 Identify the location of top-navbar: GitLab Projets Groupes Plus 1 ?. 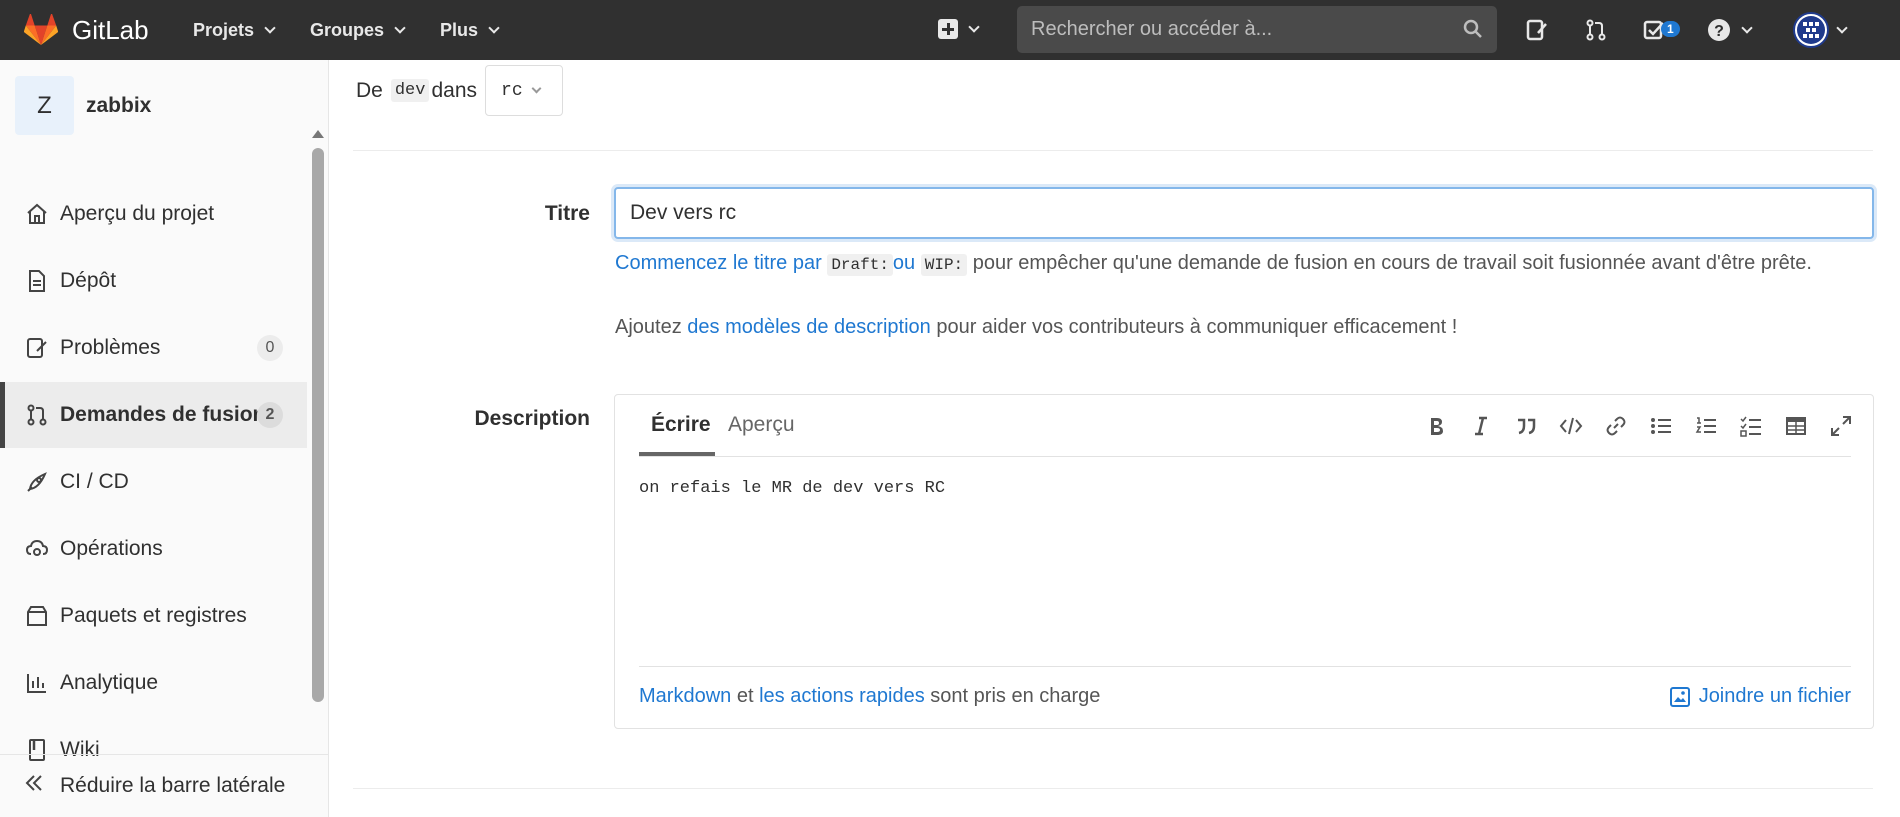
(950, 30).